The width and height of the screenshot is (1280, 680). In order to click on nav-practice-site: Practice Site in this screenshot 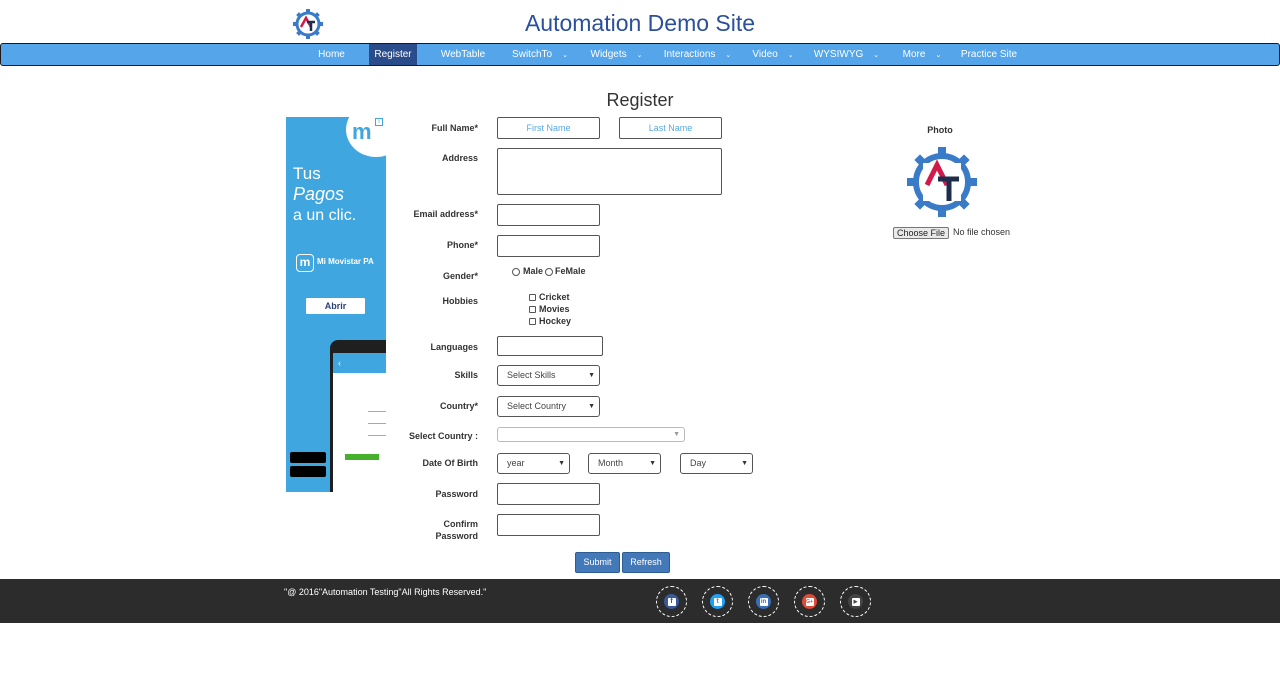, I will do `click(989, 54)`.